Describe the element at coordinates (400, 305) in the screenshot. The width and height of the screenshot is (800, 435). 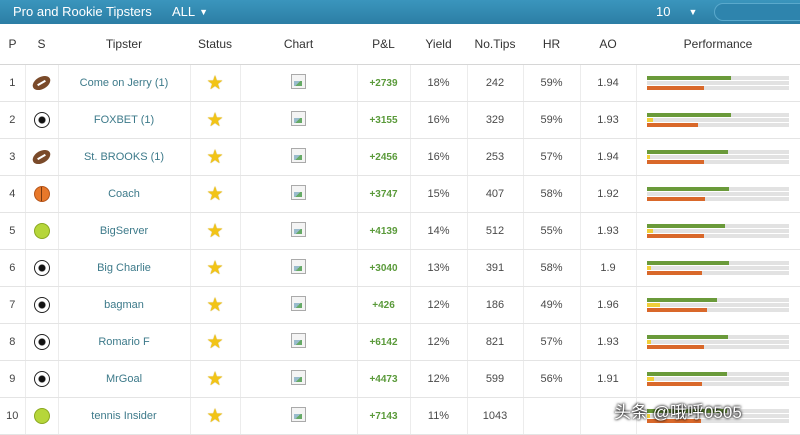
I see `table-row: 7 bagman ★ +426 12% 186 49% 1.96` at that location.